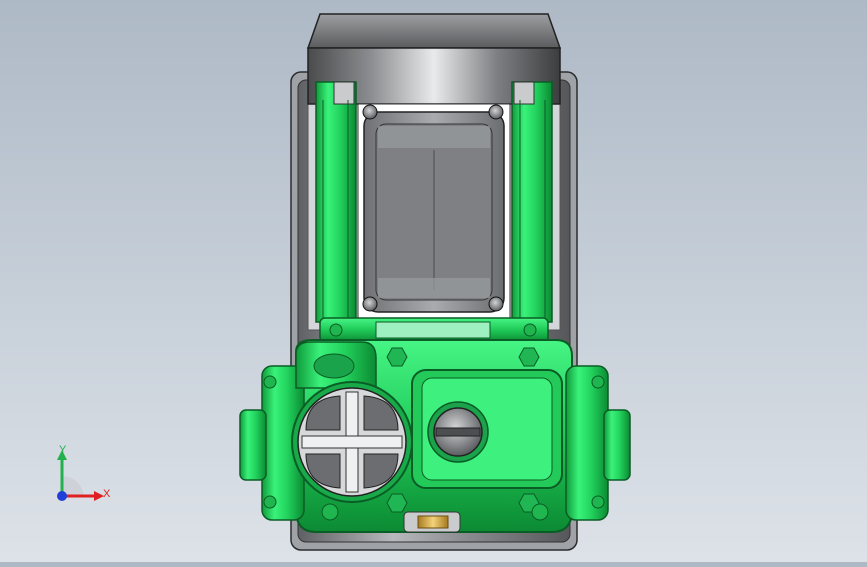  What do you see at coordinates (352, 442) in the screenshot?
I see `cross-knob` at bounding box center [352, 442].